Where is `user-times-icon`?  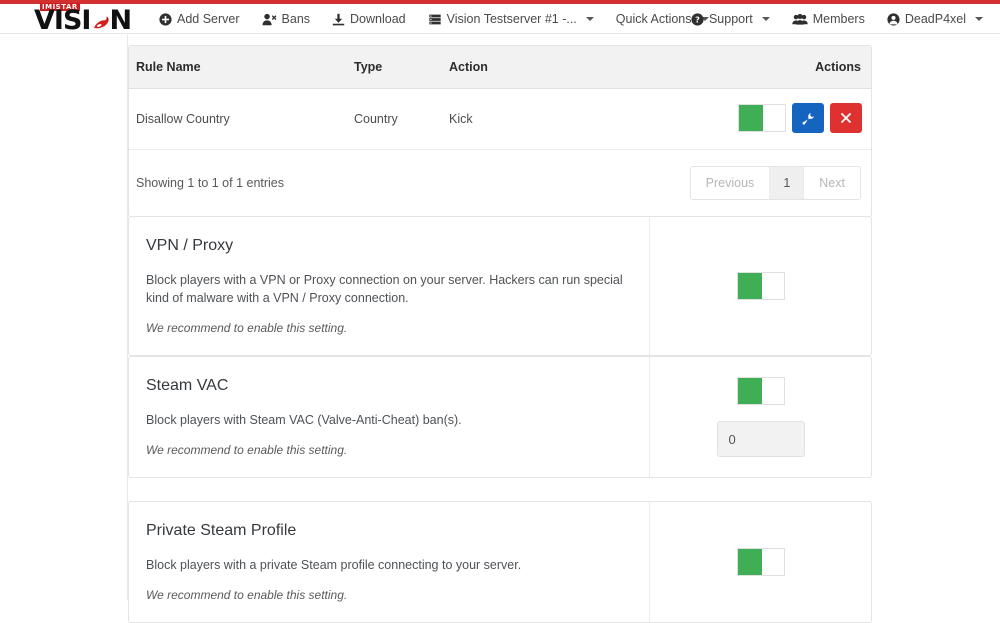
user-times-icon is located at coordinates (269, 19).